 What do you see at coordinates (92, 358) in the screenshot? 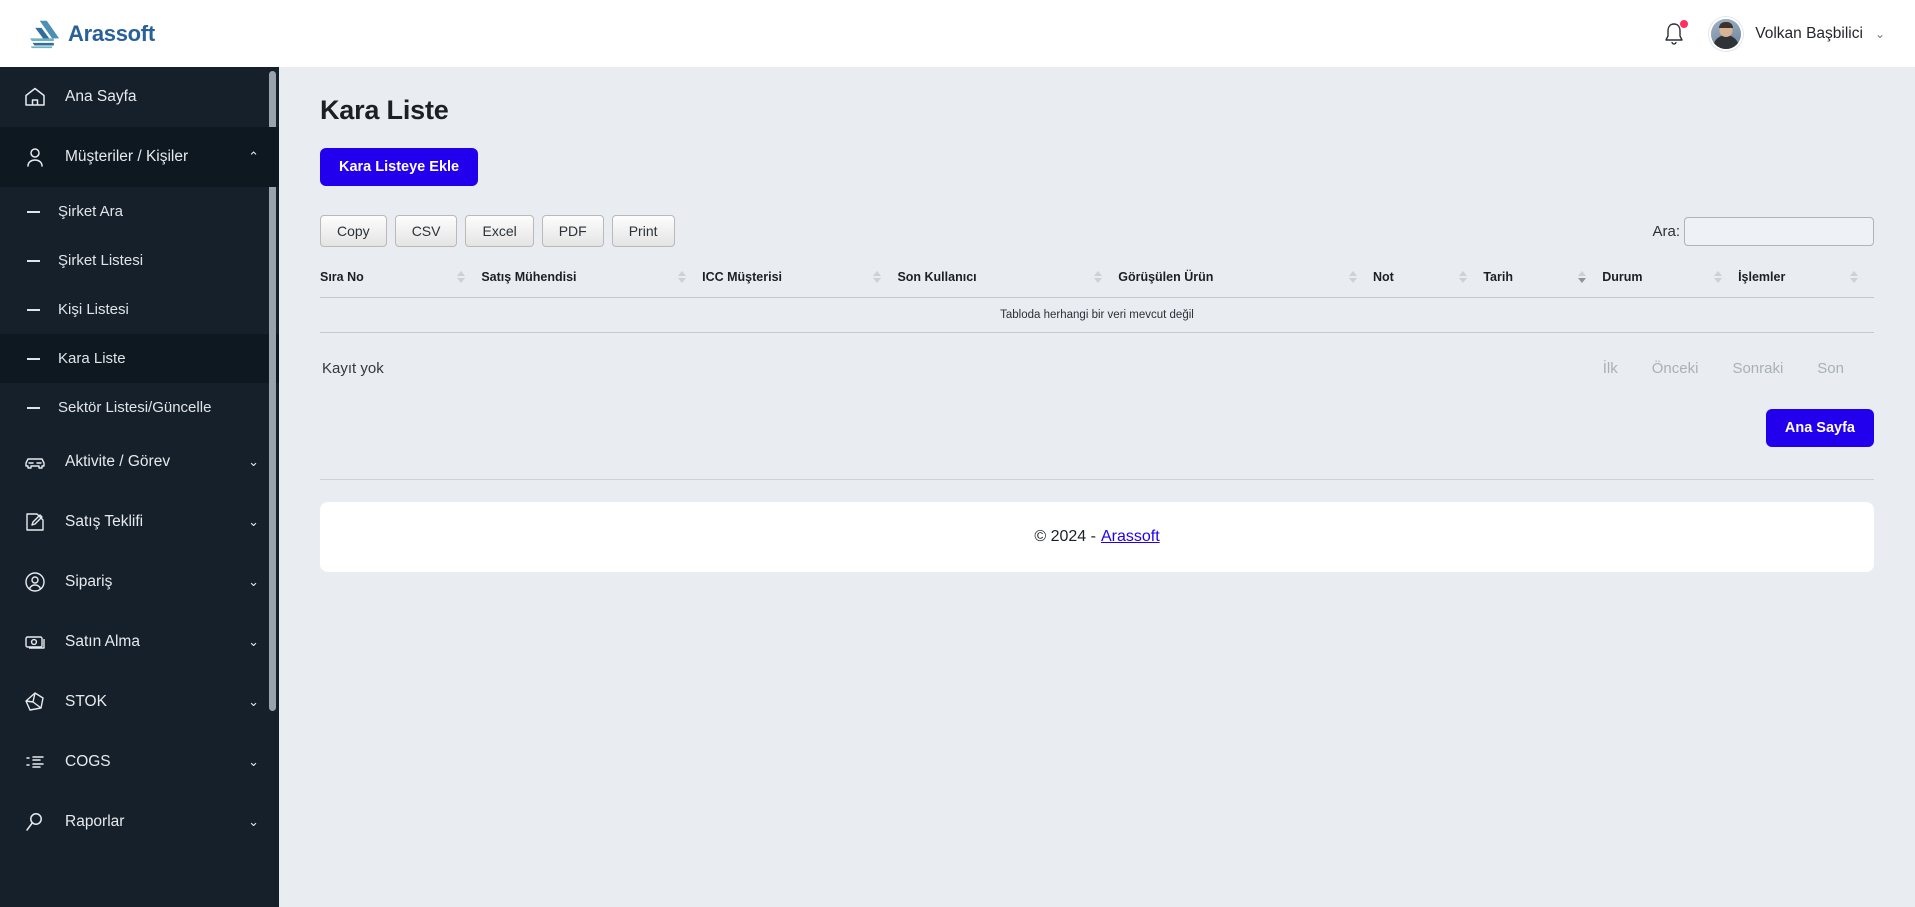
I see `sidebar-sublabel: Kara Liste` at bounding box center [92, 358].